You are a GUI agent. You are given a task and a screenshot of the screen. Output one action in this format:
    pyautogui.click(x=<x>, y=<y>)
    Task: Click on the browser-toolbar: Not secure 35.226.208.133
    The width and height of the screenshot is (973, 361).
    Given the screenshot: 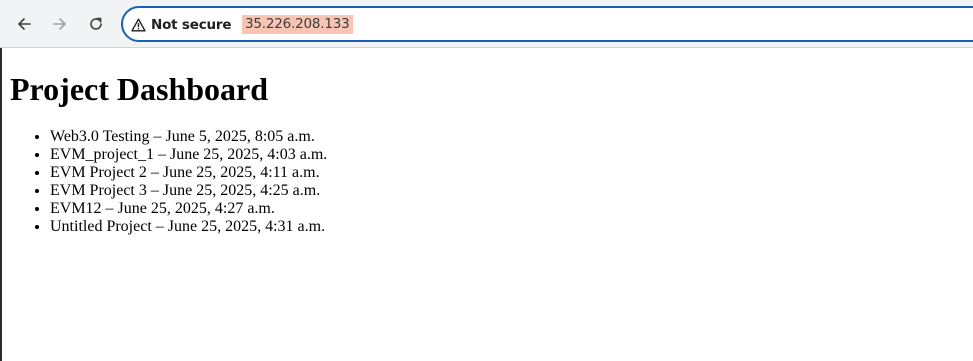 What is the action you would take?
    pyautogui.click(x=486, y=24)
    